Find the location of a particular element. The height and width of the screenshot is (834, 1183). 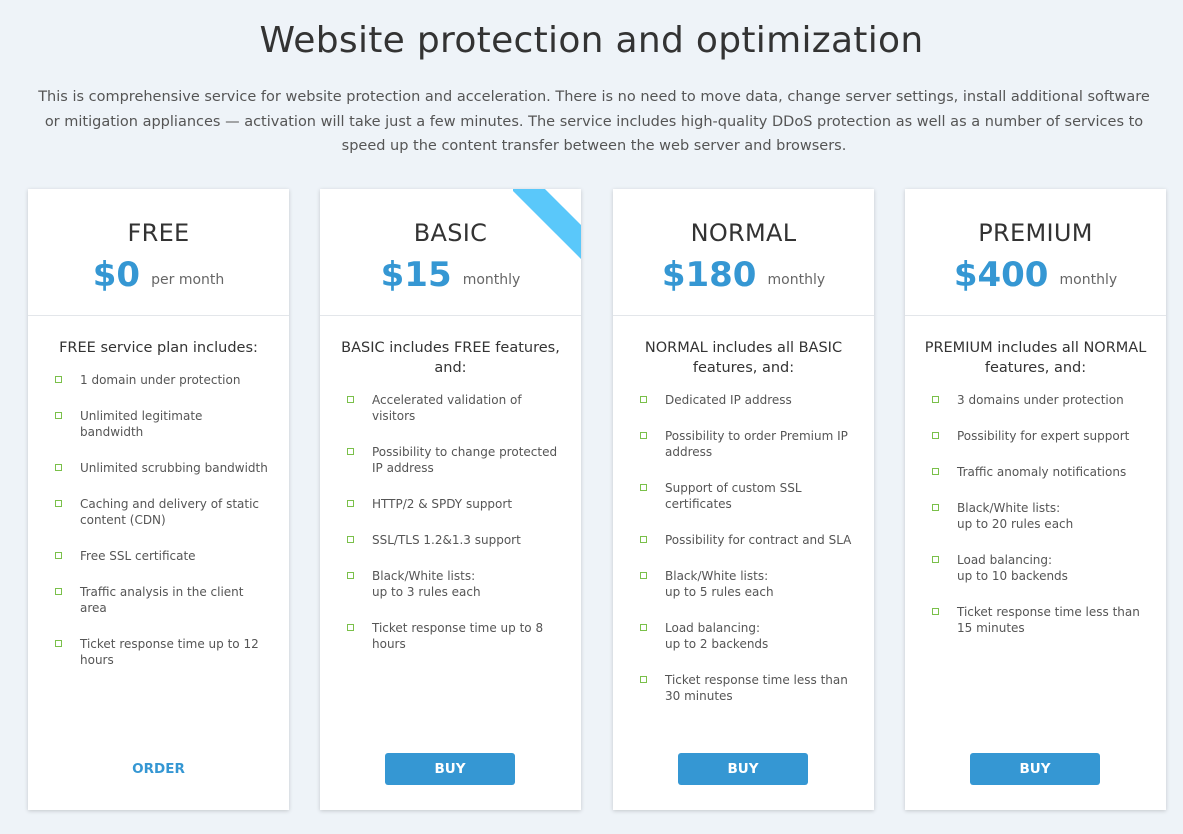

feature-text: Support of custom SSL certificates is located at coordinates (733, 496).